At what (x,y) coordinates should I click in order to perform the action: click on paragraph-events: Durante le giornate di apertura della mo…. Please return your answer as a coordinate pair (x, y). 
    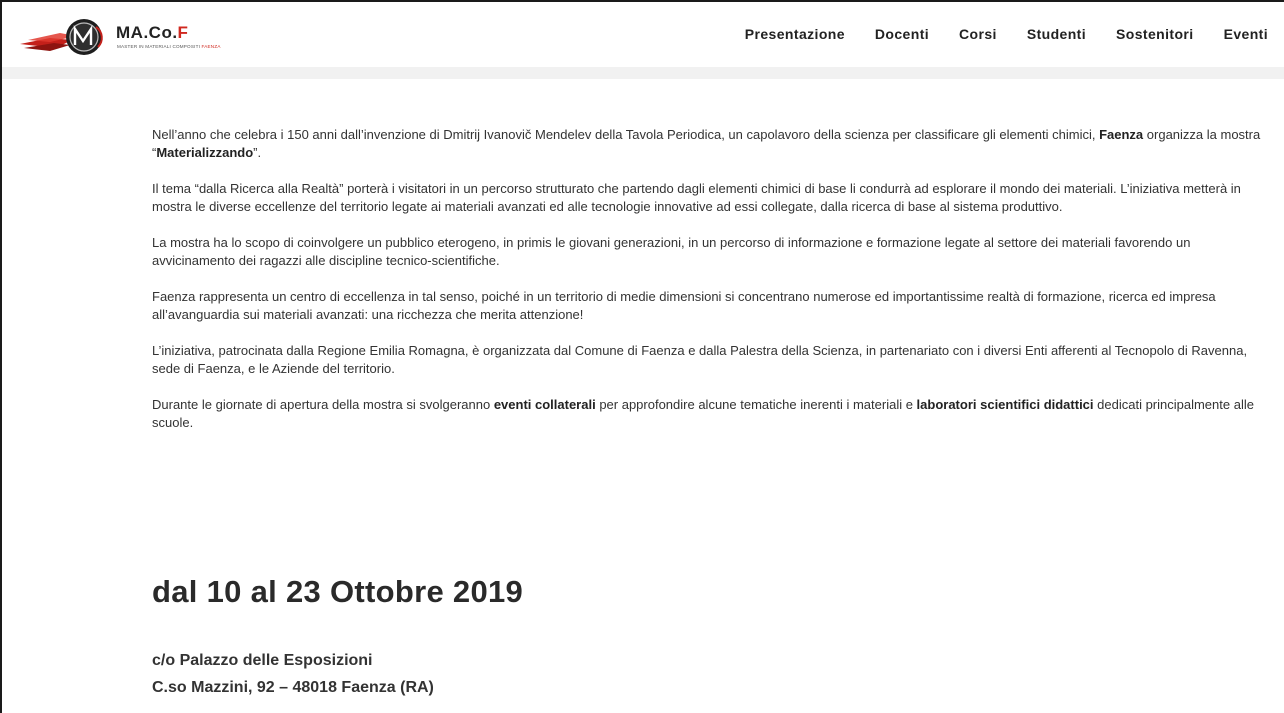
    Looking at the image, I should click on (703, 413).